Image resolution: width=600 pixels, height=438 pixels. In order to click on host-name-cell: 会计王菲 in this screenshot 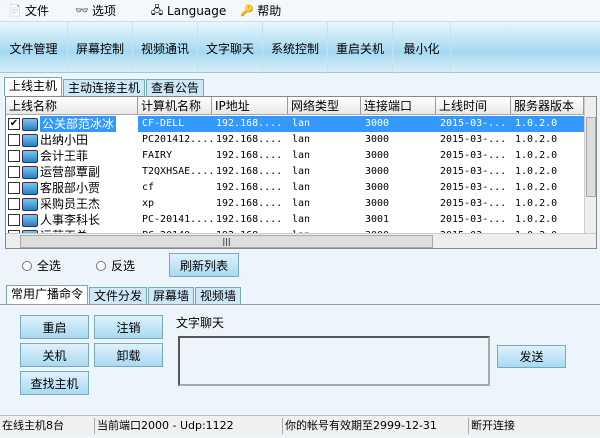, I will do `click(72, 156)`.